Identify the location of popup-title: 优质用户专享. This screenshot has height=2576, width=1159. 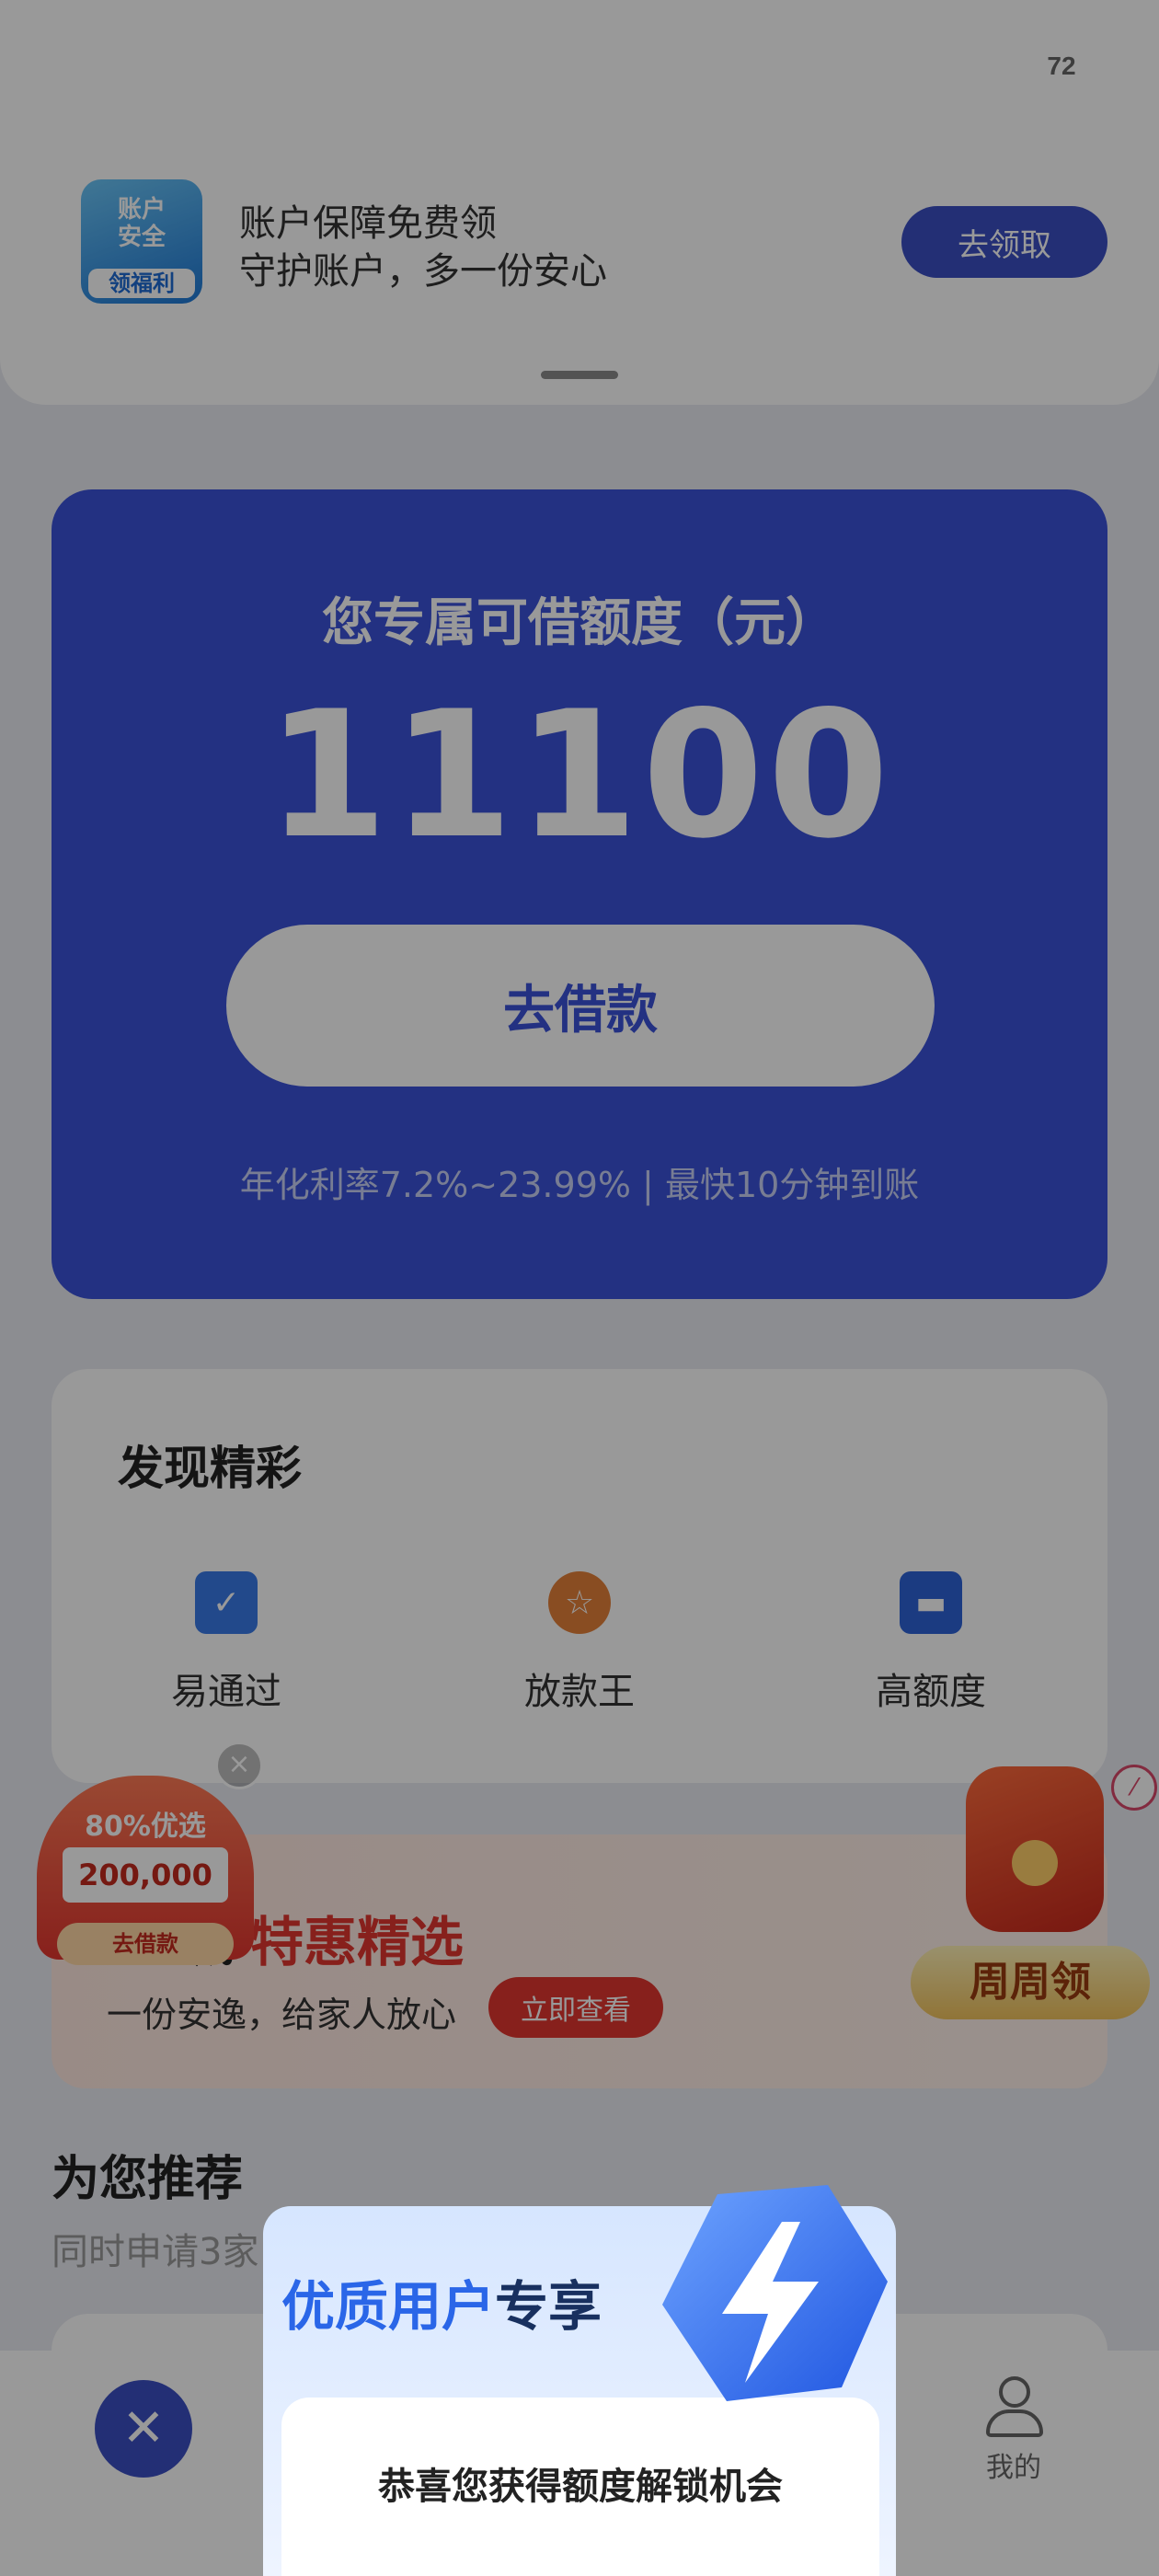
(441, 2301).